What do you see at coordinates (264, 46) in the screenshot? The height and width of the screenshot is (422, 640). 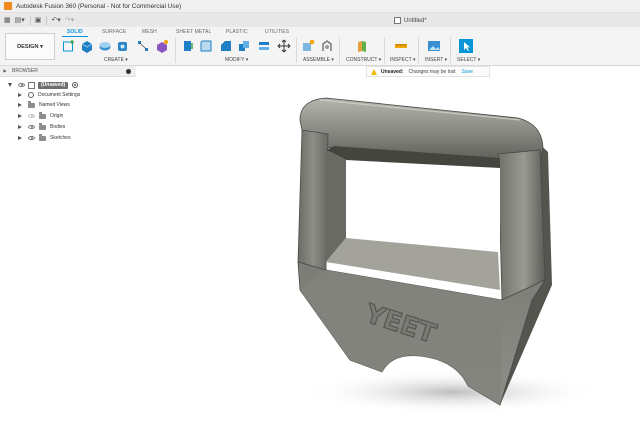 I see `combine-icon` at bounding box center [264, 46].